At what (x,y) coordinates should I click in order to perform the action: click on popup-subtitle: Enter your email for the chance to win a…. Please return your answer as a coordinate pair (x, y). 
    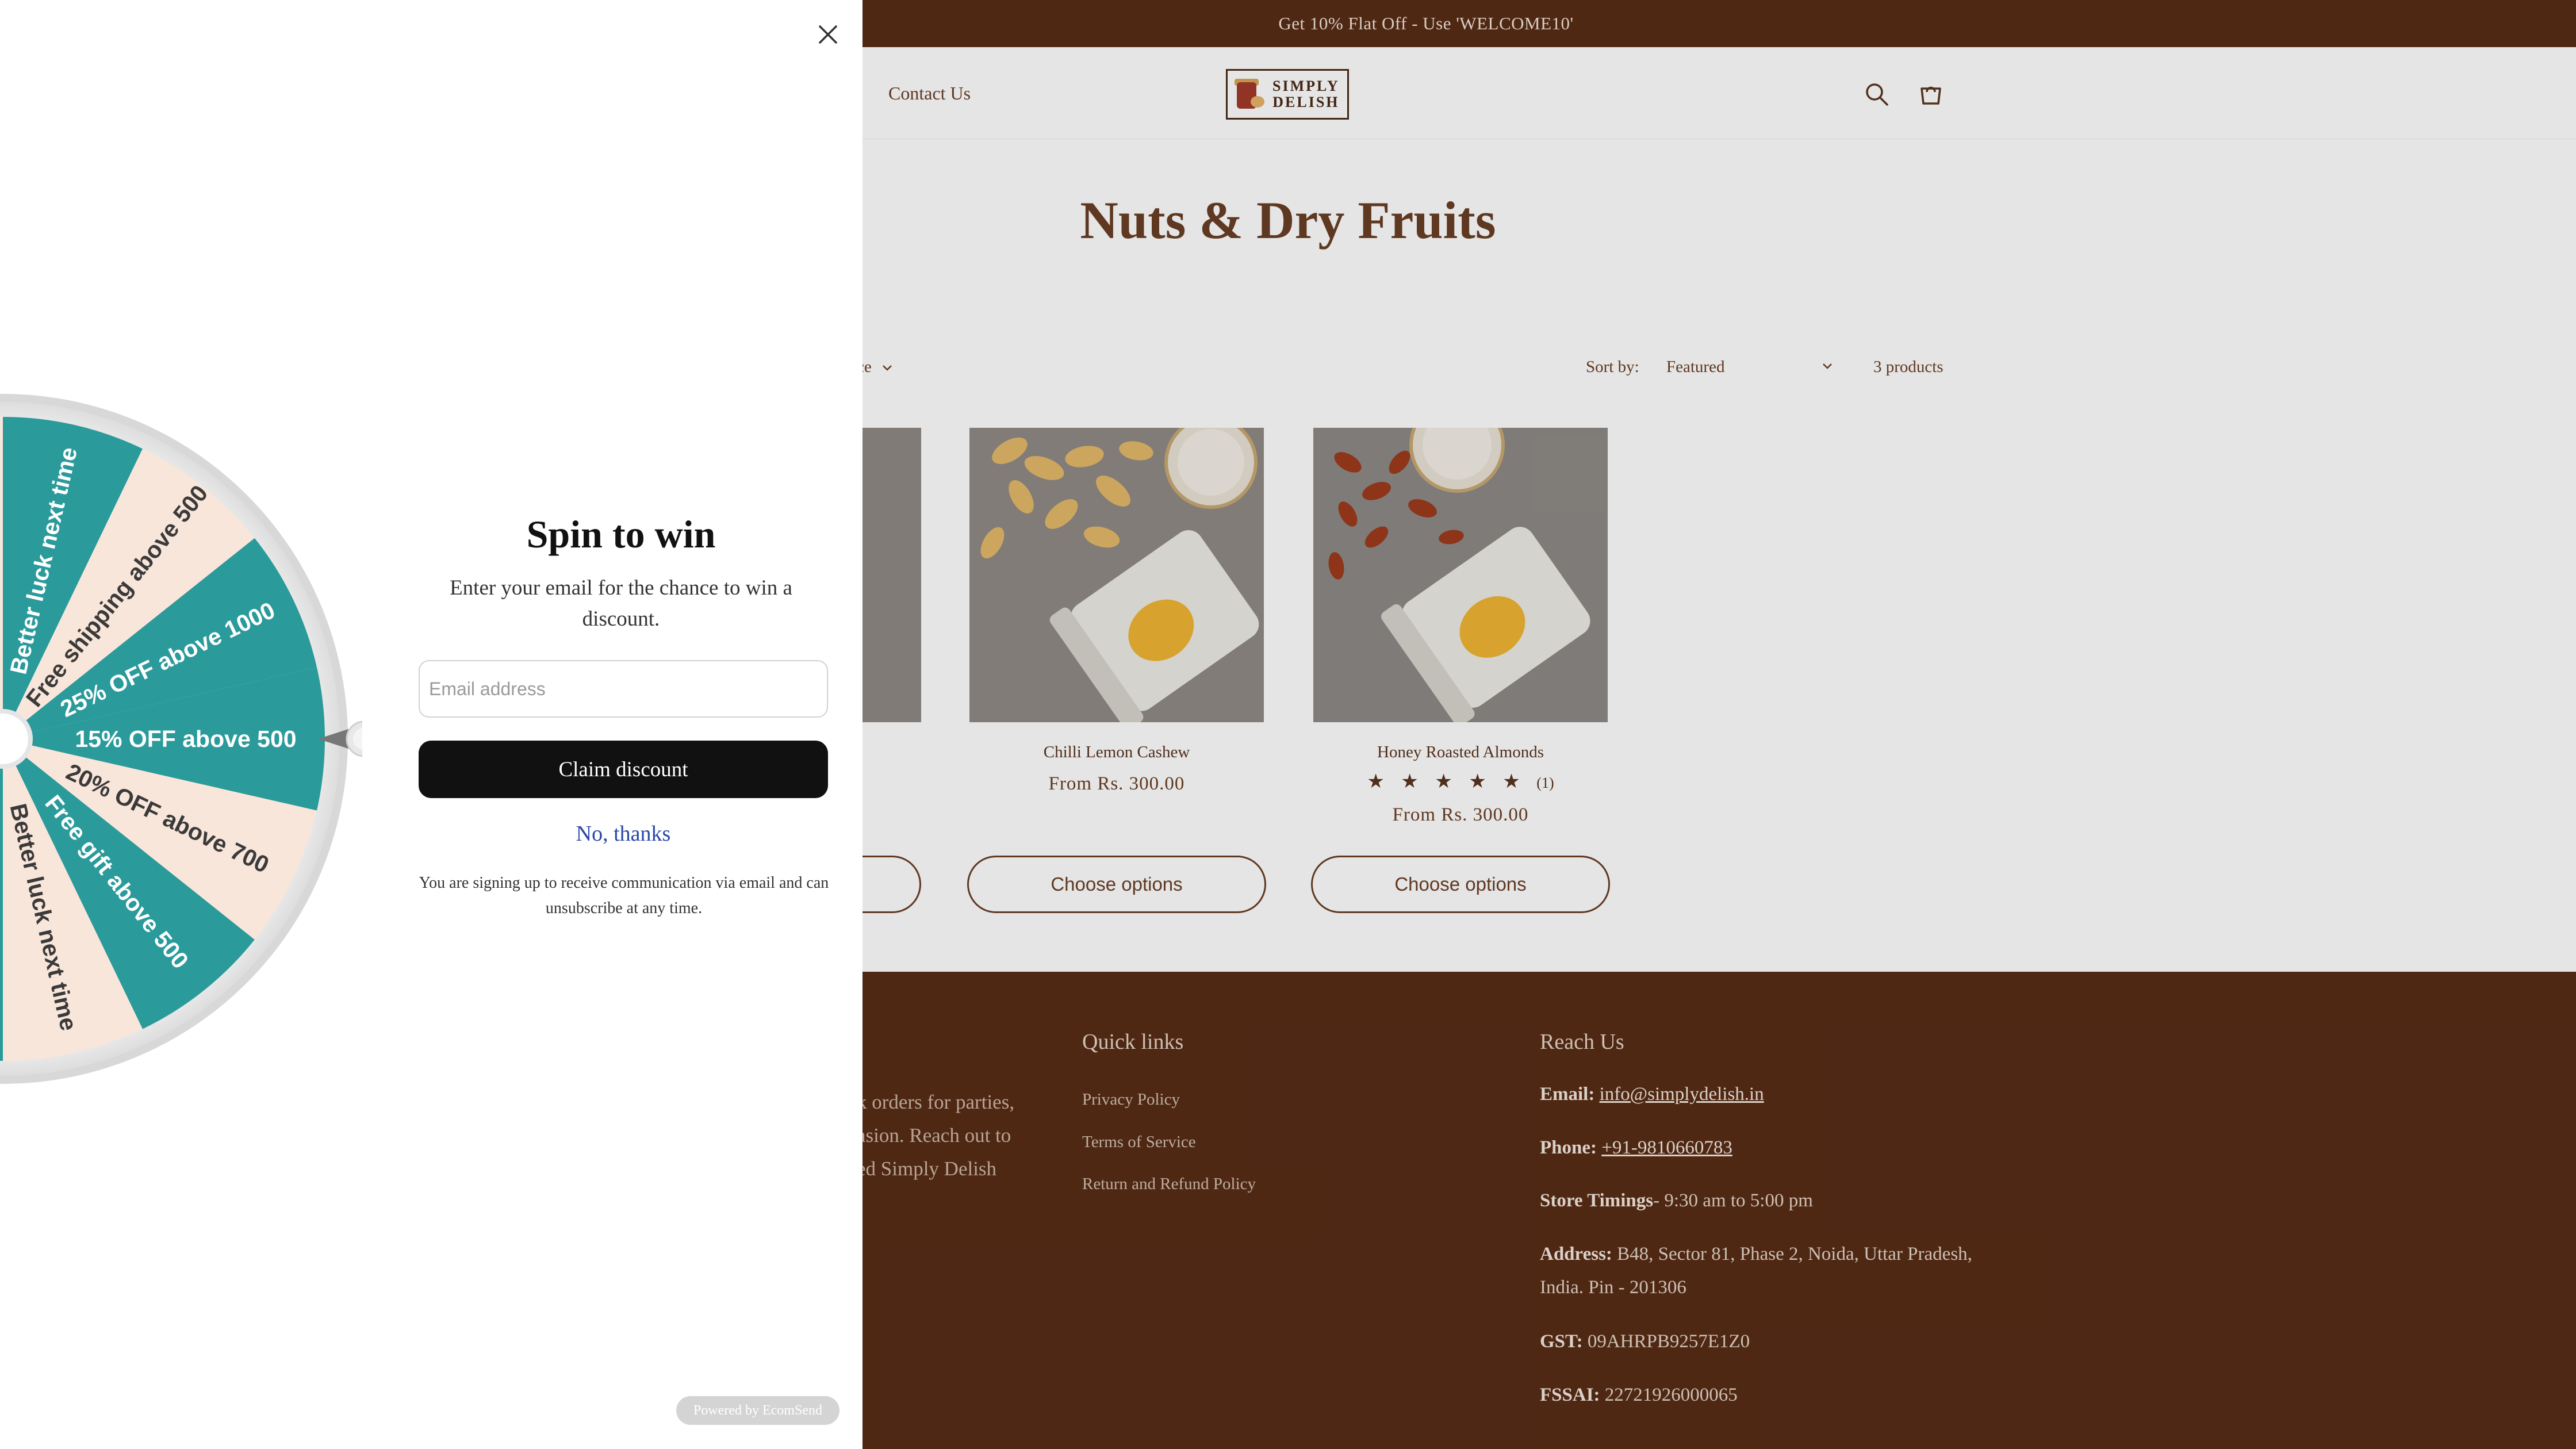
    Looking at the image, I should click on (621, 603).